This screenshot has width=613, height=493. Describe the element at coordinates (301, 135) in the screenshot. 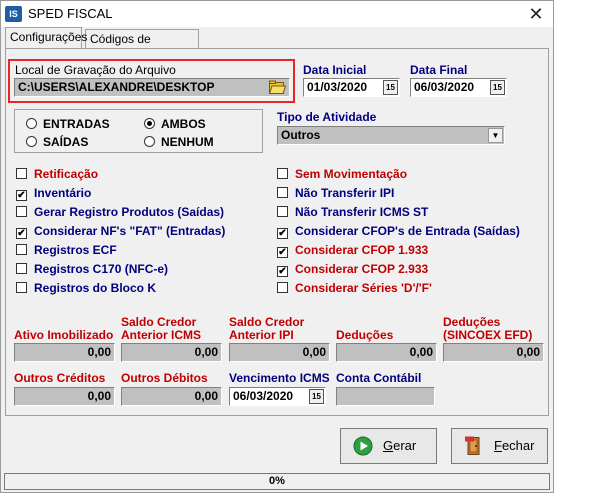

I see `activity-type-value: Outros` at that location.